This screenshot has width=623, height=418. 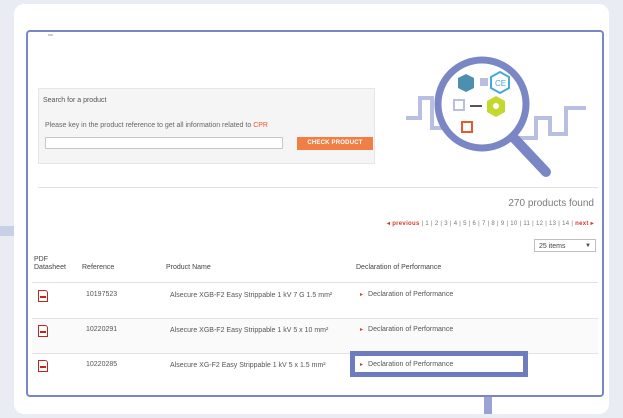 I want to click on side-marker, so click(x=7, y=231).